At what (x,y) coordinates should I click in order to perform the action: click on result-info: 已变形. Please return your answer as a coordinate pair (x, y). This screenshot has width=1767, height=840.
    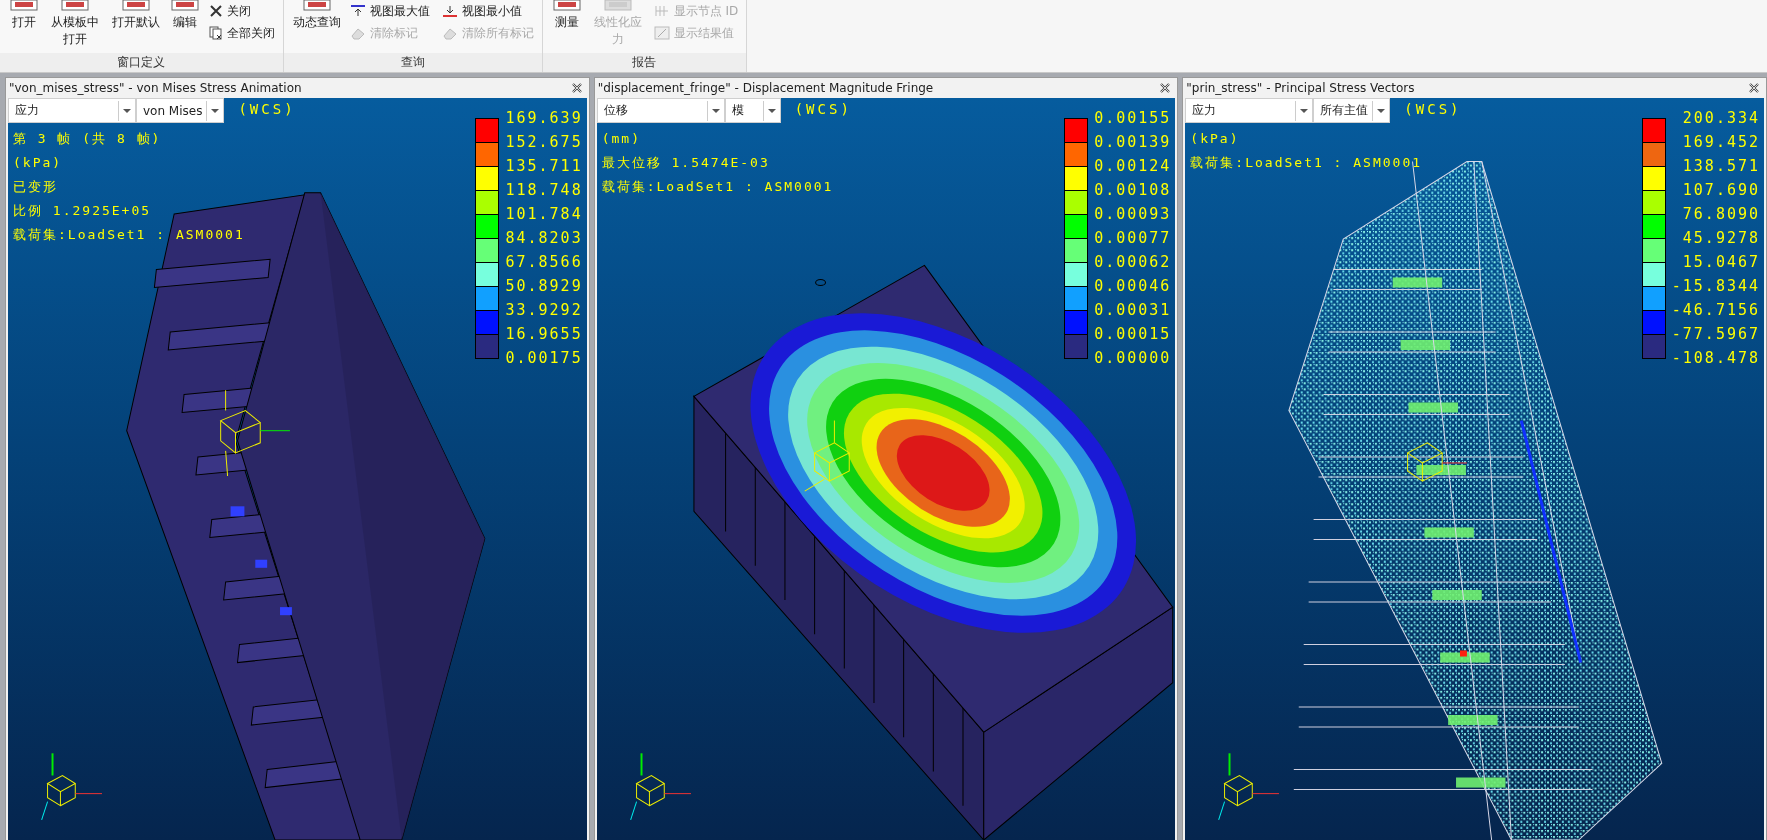
    Looking at the image, I should click on (35, 187).